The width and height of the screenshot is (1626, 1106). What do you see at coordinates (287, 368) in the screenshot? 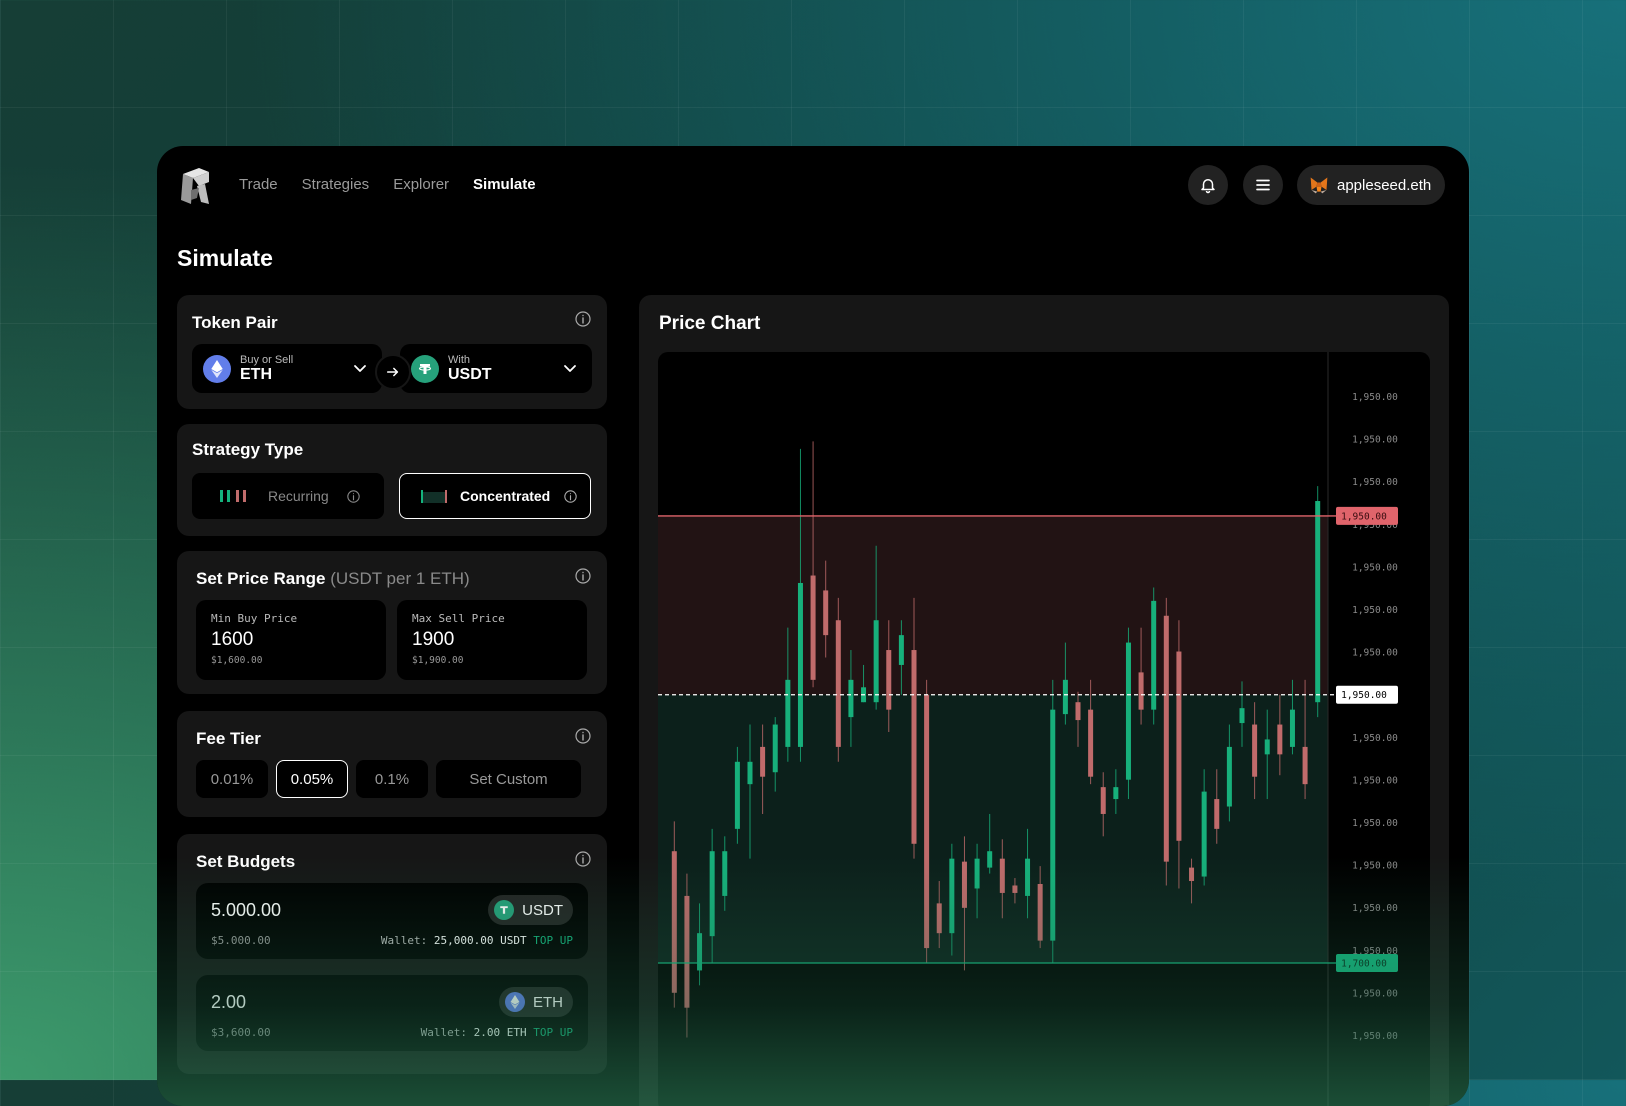
I see `base-token-select: Buy or Sell ETH` at bounding box center [287, 368].